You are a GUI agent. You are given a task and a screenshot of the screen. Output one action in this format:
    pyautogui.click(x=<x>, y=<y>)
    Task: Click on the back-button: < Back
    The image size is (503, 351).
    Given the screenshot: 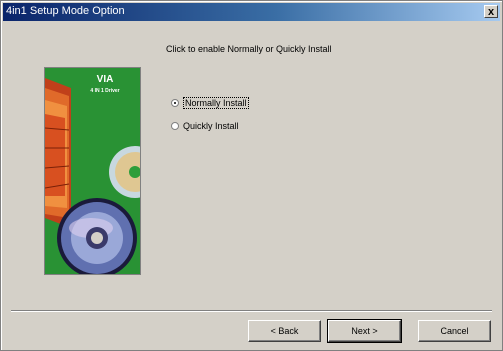 What is the action you would take?
    pyautogui.click(x=284, y=331)
    